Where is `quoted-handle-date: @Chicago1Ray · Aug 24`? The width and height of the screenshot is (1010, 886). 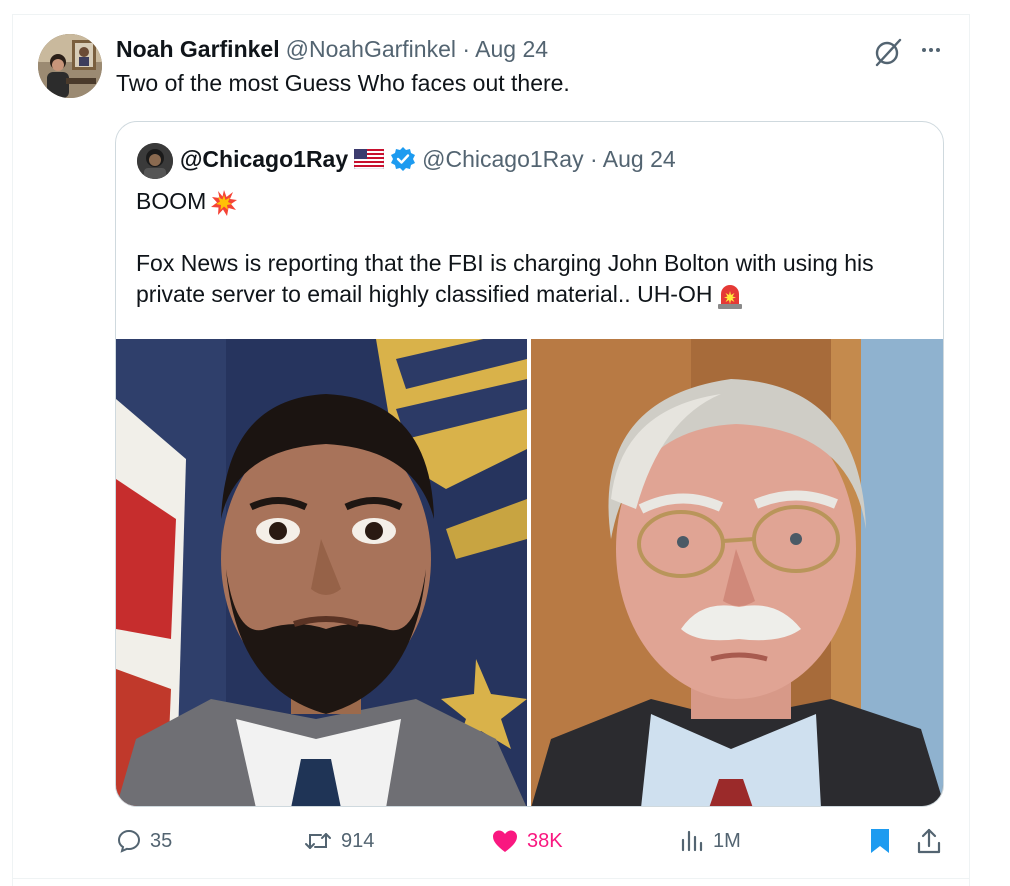 quoted-handle-date: @Chicago1Ray · Aug 24 is located at coordinates (549, 159).